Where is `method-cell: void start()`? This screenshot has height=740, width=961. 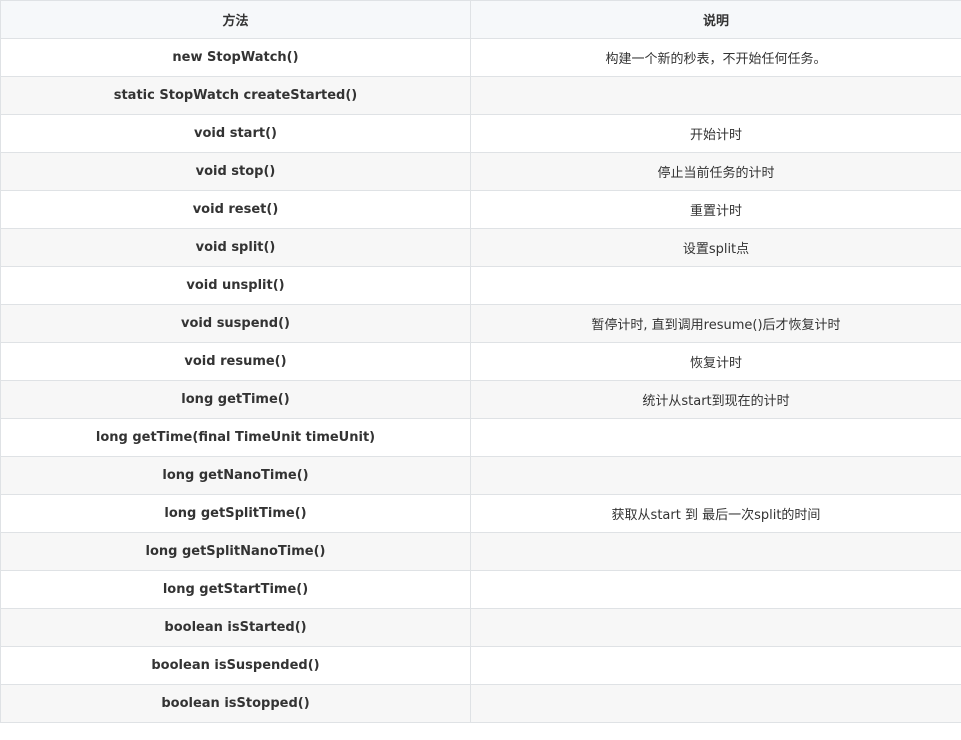 method-cell: void start() is located at coordinates (235, 133).